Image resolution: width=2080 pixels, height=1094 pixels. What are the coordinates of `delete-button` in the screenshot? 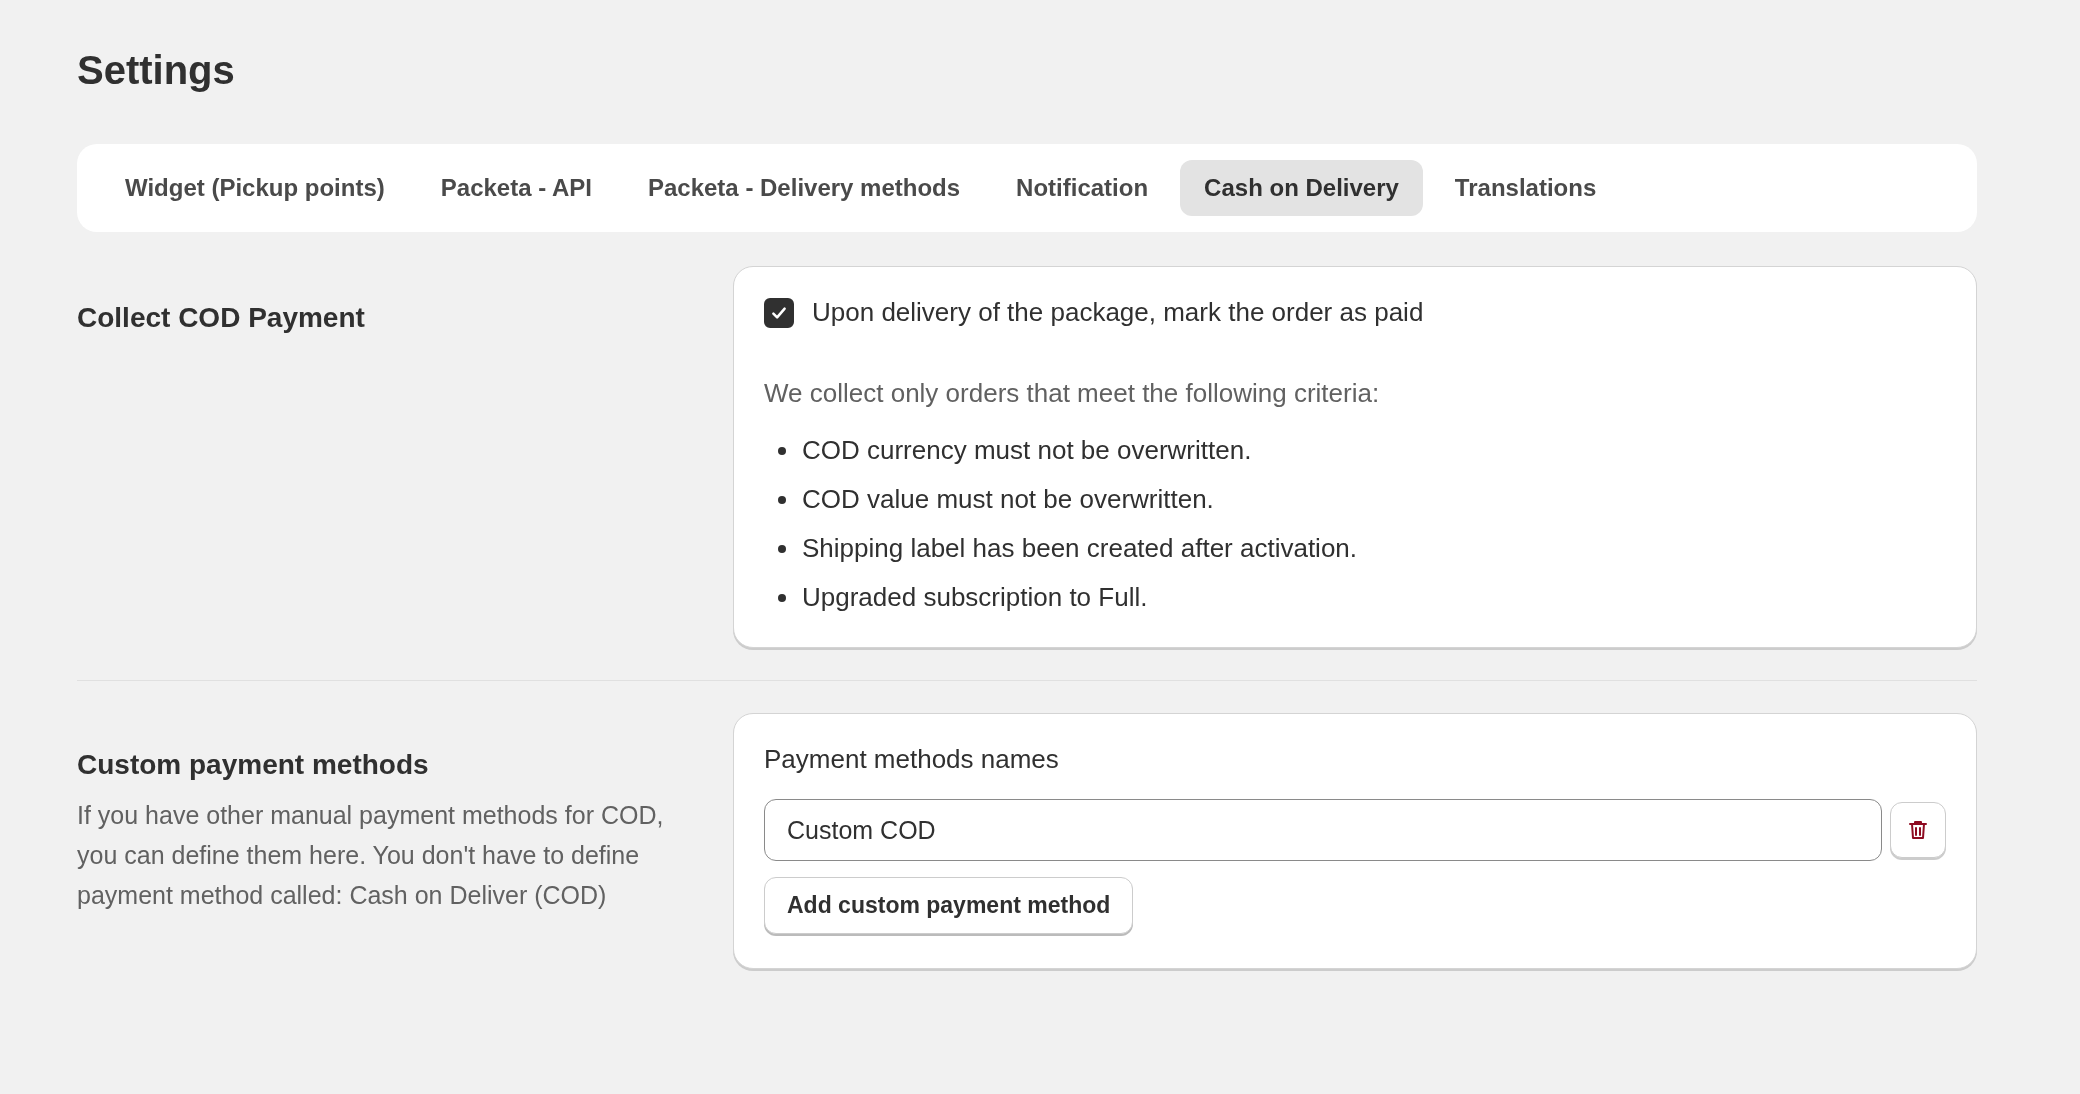 It's located at (1918, 830).